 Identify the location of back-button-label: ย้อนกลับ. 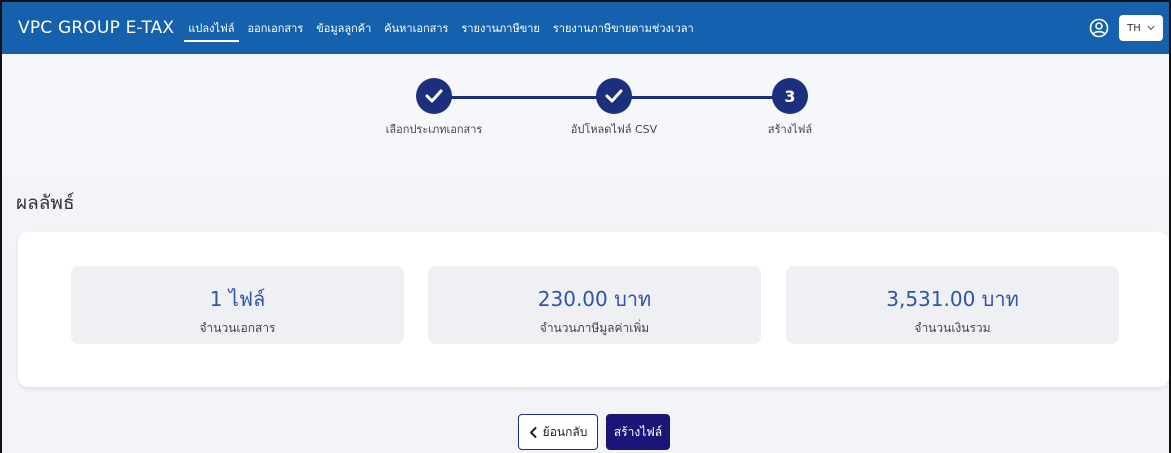
(565, 431).